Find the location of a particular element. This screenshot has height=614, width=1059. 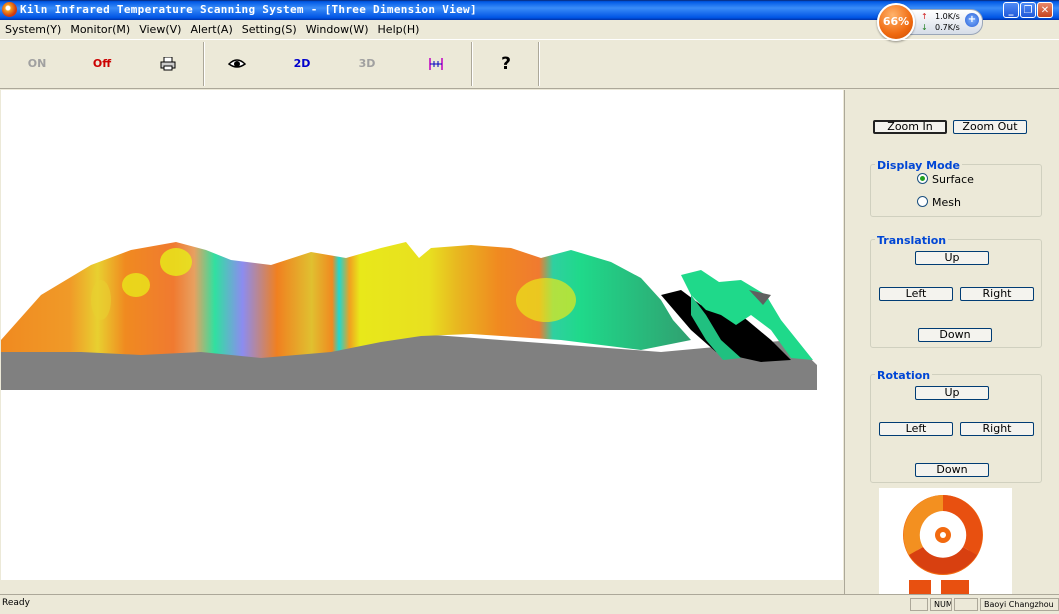

rotation-title: Rotation is located at coordinates (904, 375).